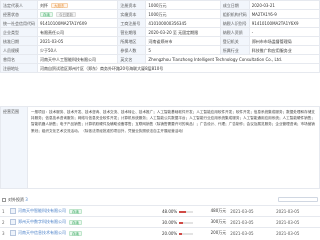 The height and width of the screenshot is (240, 320). What do you see at coordinates (169, 233) in the screenshot?
I see `ratio-text: 20.00%` at bounding box center [169, 233].